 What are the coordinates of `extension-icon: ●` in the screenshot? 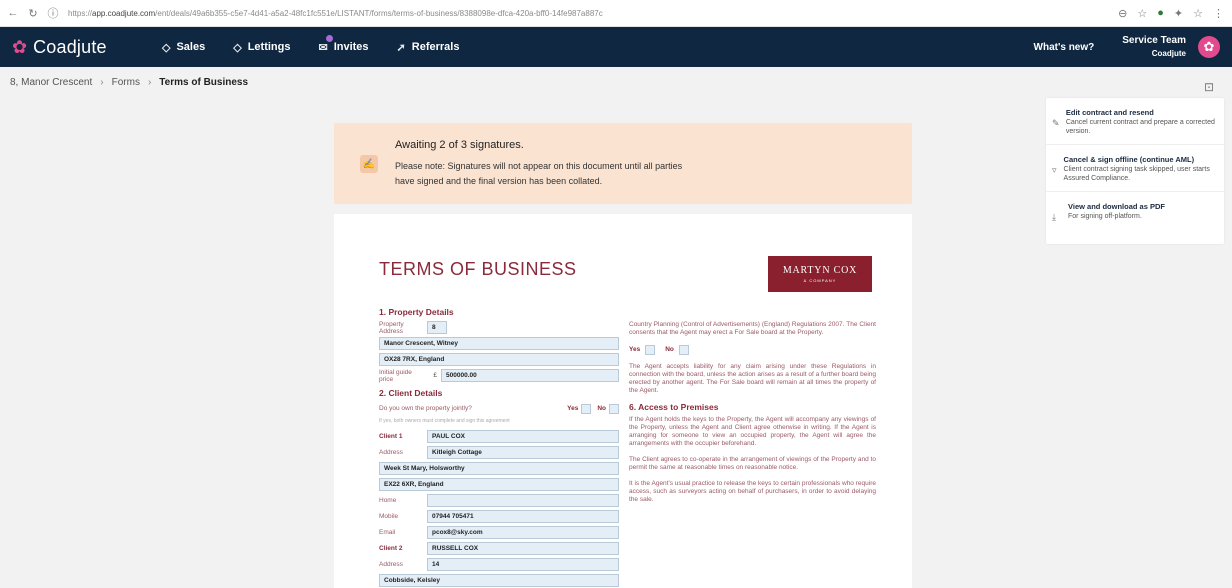 It's located at (1160, 13).